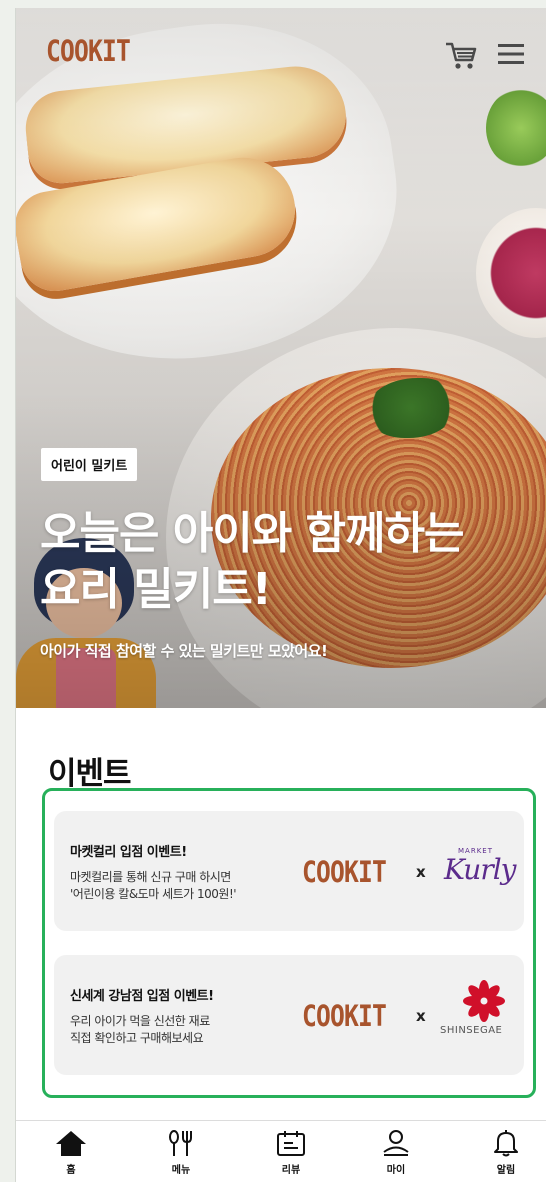 This screenshot has height=1182, width=546. Describe the element at coordinates (396, 1170) in the screenshot. I see `nav-label: 마이` at that location.